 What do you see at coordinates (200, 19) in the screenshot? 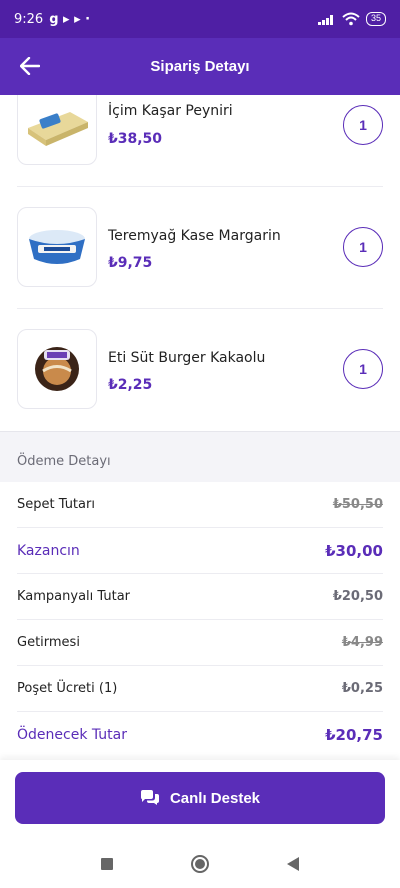
I see `status-bar: 9:26 g ▸ ▸ · 35` at bounding box center [200, 19].